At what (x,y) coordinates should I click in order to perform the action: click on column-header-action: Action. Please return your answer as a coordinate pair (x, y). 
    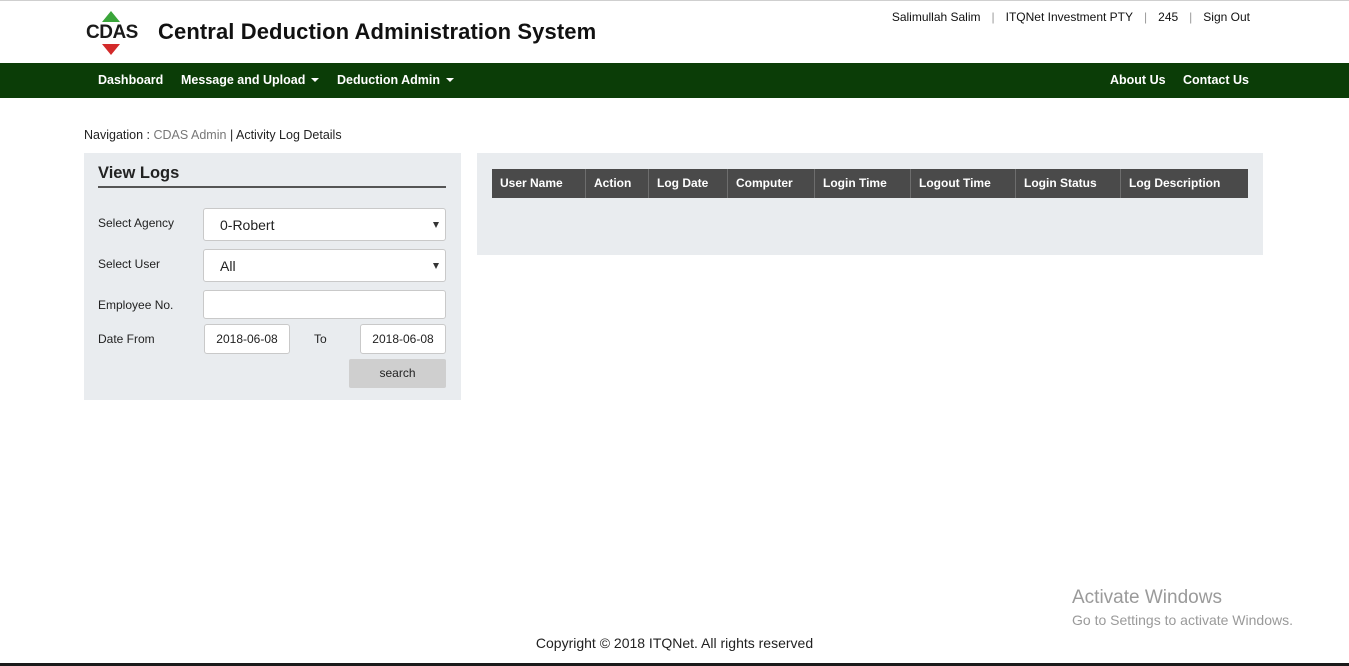
    Looking at the image, I should click on (617, 183).